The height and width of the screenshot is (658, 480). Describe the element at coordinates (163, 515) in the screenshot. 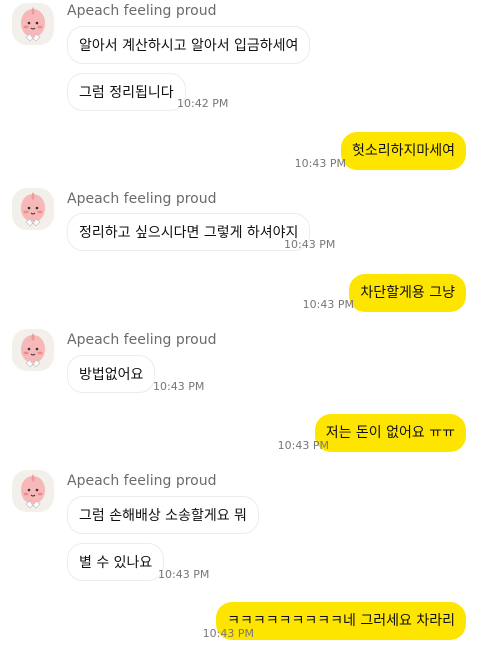

I see `message-bubble-incoming: 그럼 손해배상 소송할게요 뭐` at that location.